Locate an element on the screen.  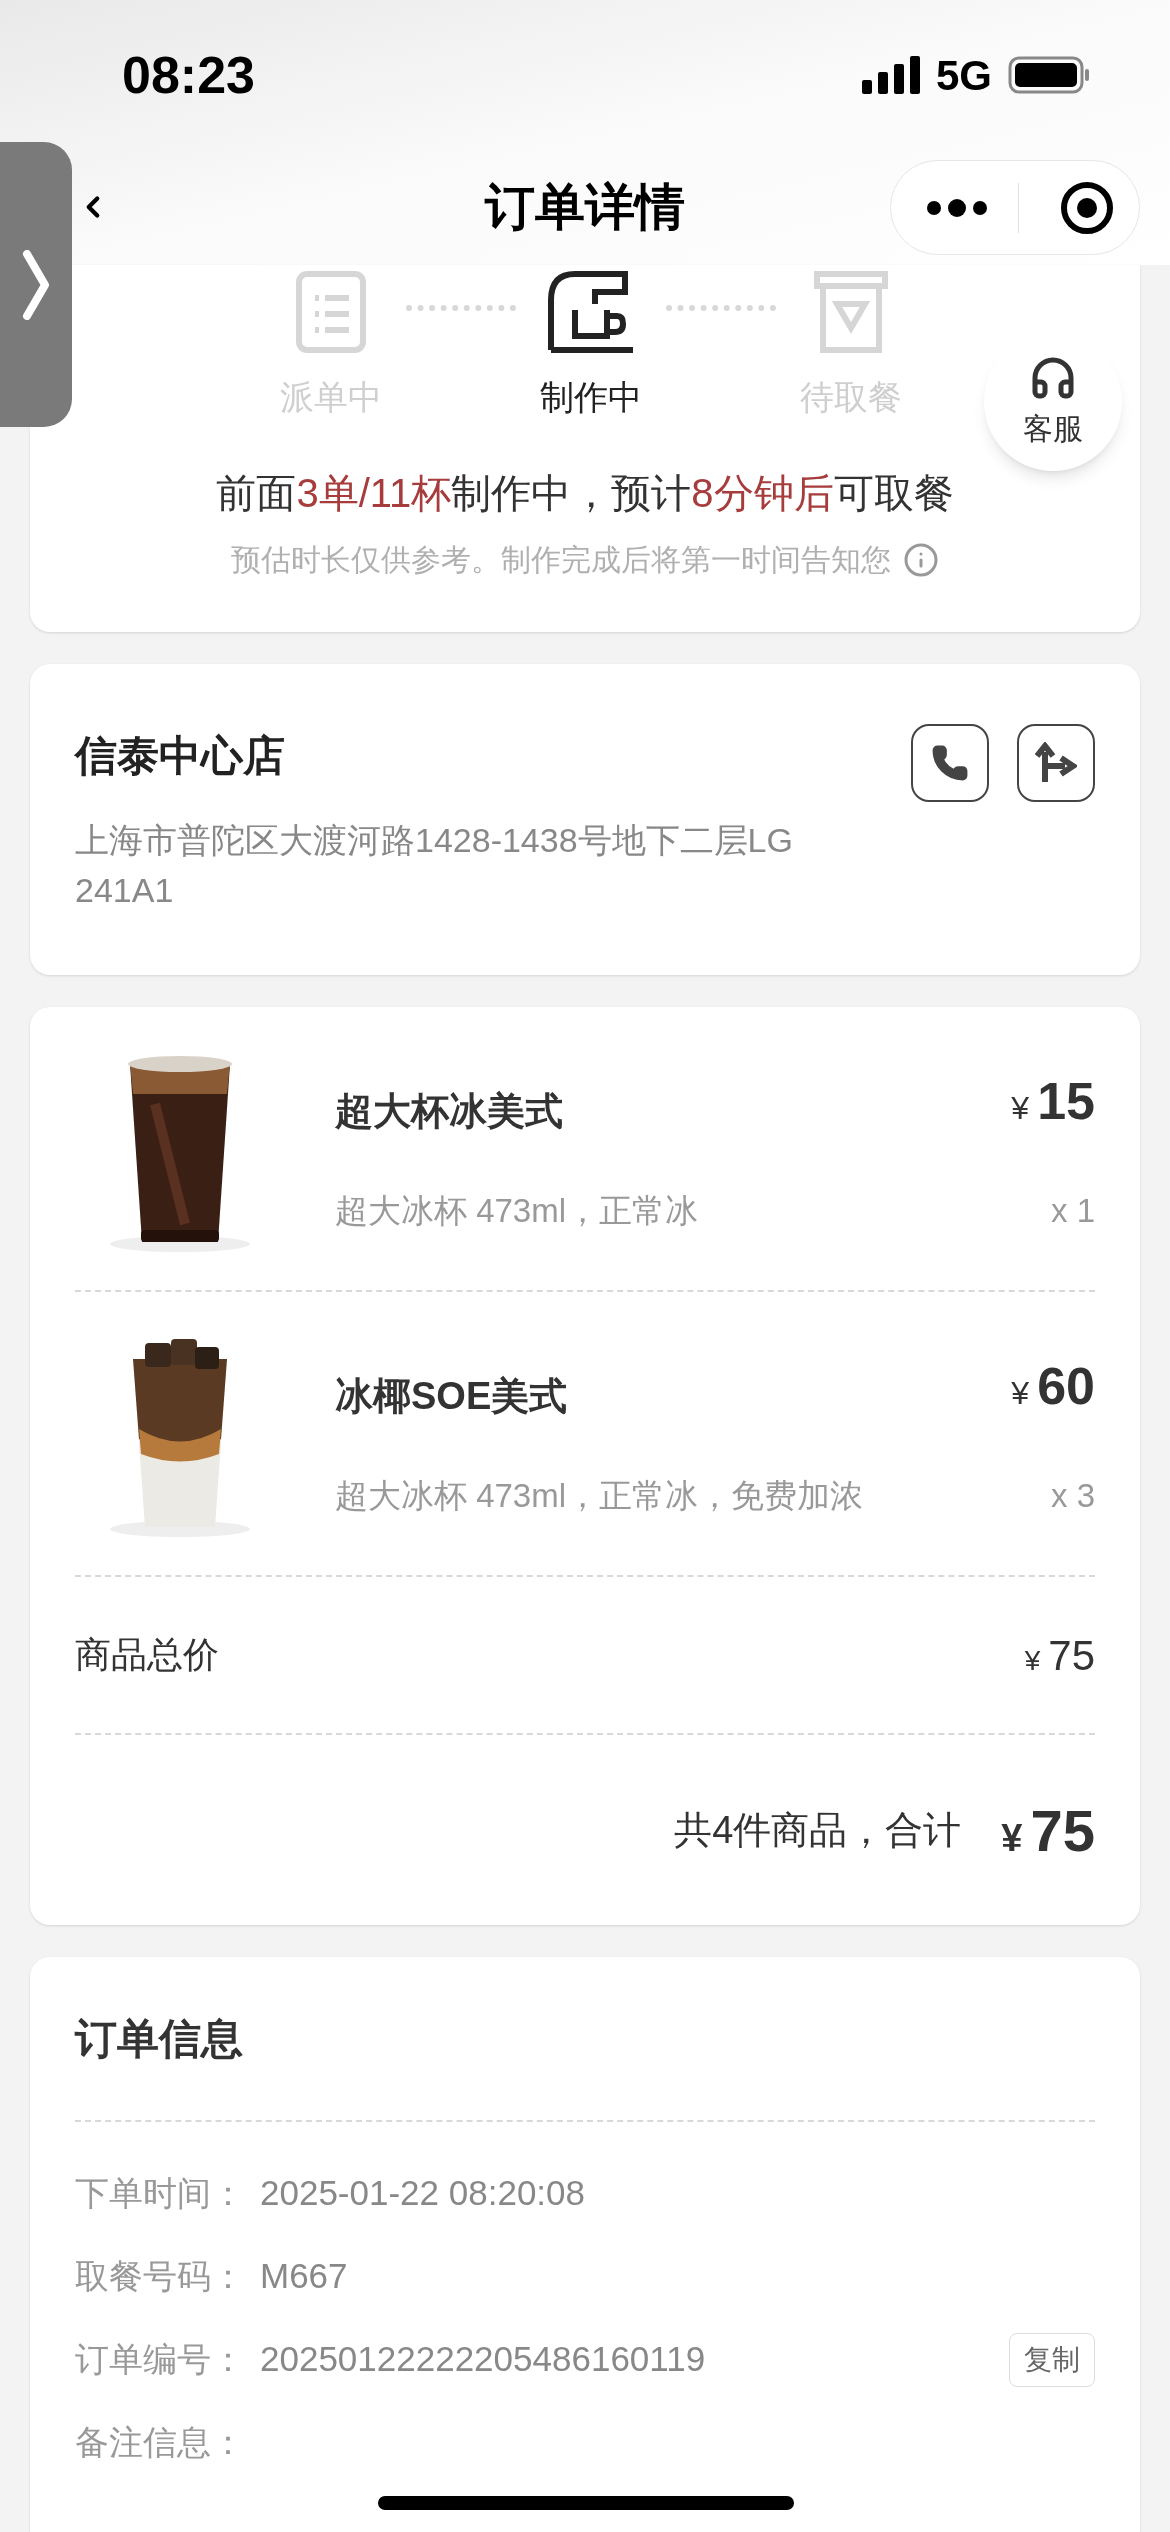
item-name: 超大杯冰美式 is located at coordinates (449, 1111).